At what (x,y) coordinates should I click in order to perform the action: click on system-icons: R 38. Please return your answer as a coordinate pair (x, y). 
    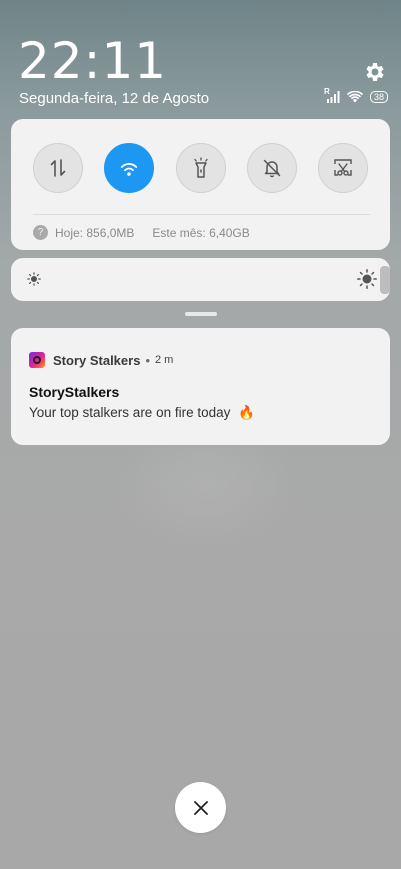
    Looking at the image, I should click on (356, 95).